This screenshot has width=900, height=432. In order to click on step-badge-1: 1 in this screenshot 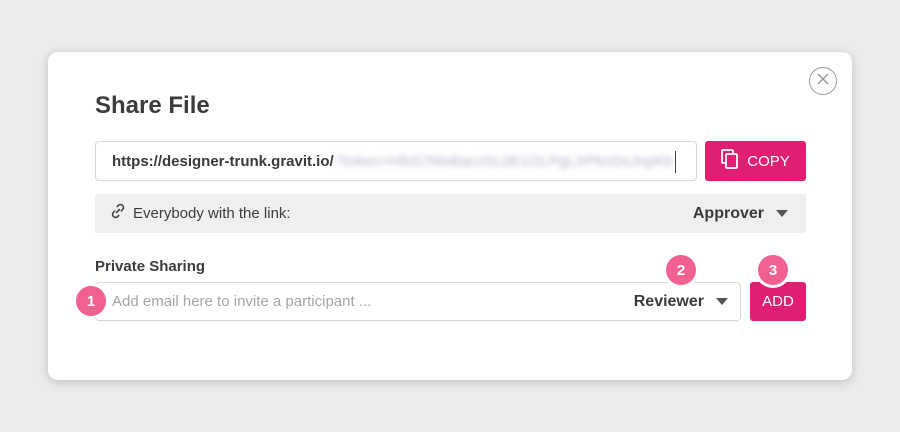, I will do `click(91, 301)`.